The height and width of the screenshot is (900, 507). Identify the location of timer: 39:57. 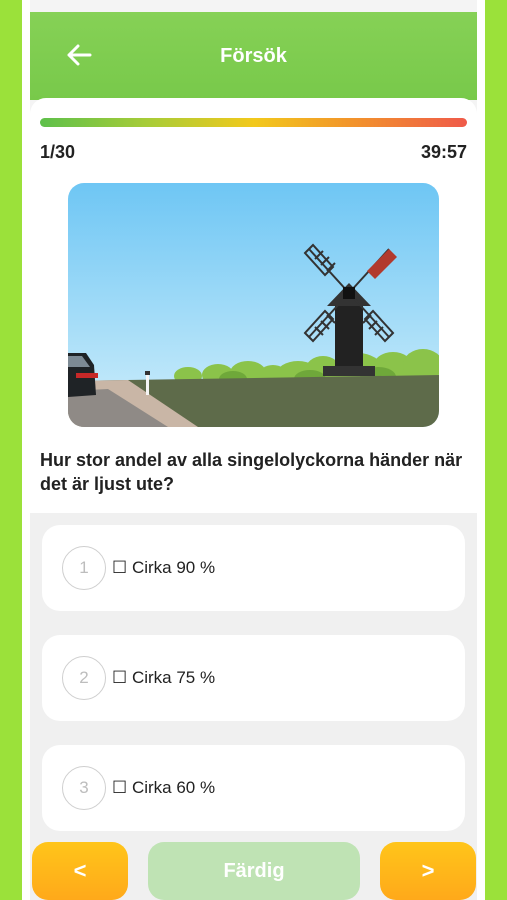
(443, 152).